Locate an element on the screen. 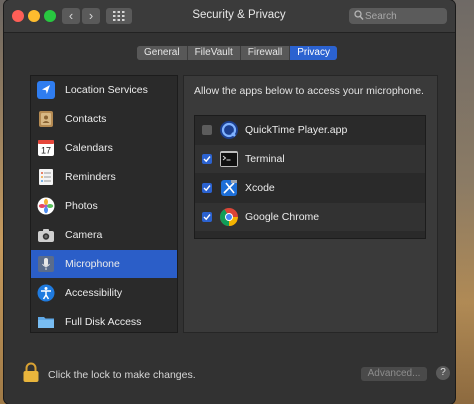 The image size is (474, 404). show-all-button is located at coordinates (119, 16).